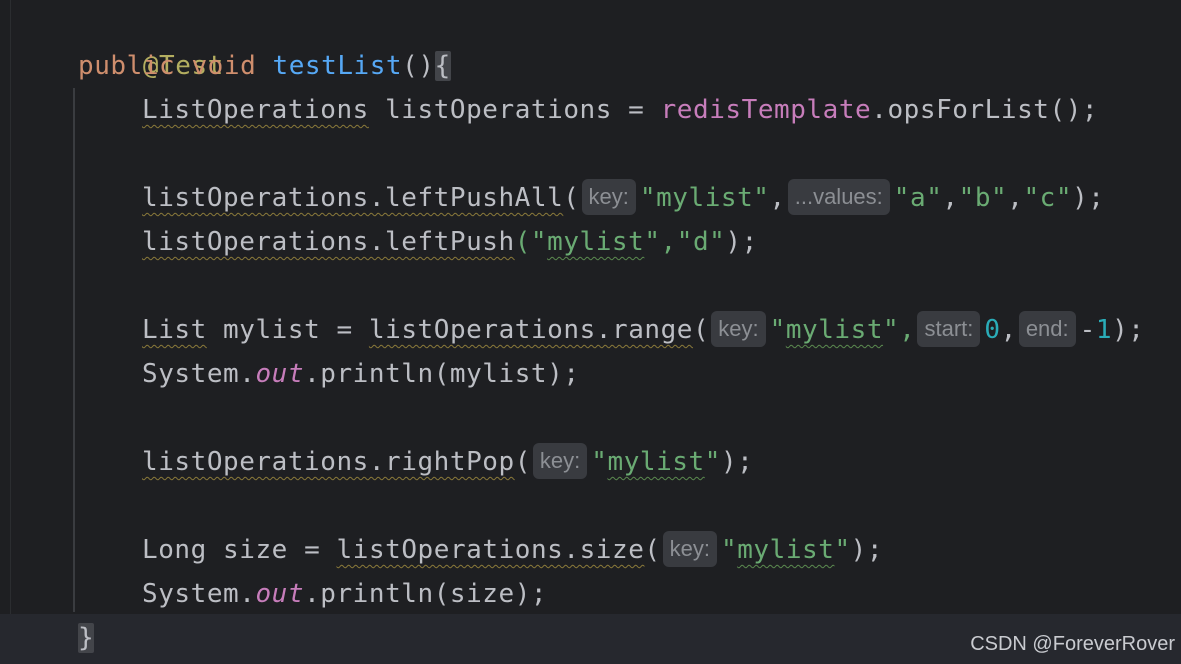 The height and width of the screenshot is (664, 1181). What do you see at coordinates (985, 110) in the screenshot?
I see `call-ops-for-list: .opsForList();` at bounding box center [985, 110].